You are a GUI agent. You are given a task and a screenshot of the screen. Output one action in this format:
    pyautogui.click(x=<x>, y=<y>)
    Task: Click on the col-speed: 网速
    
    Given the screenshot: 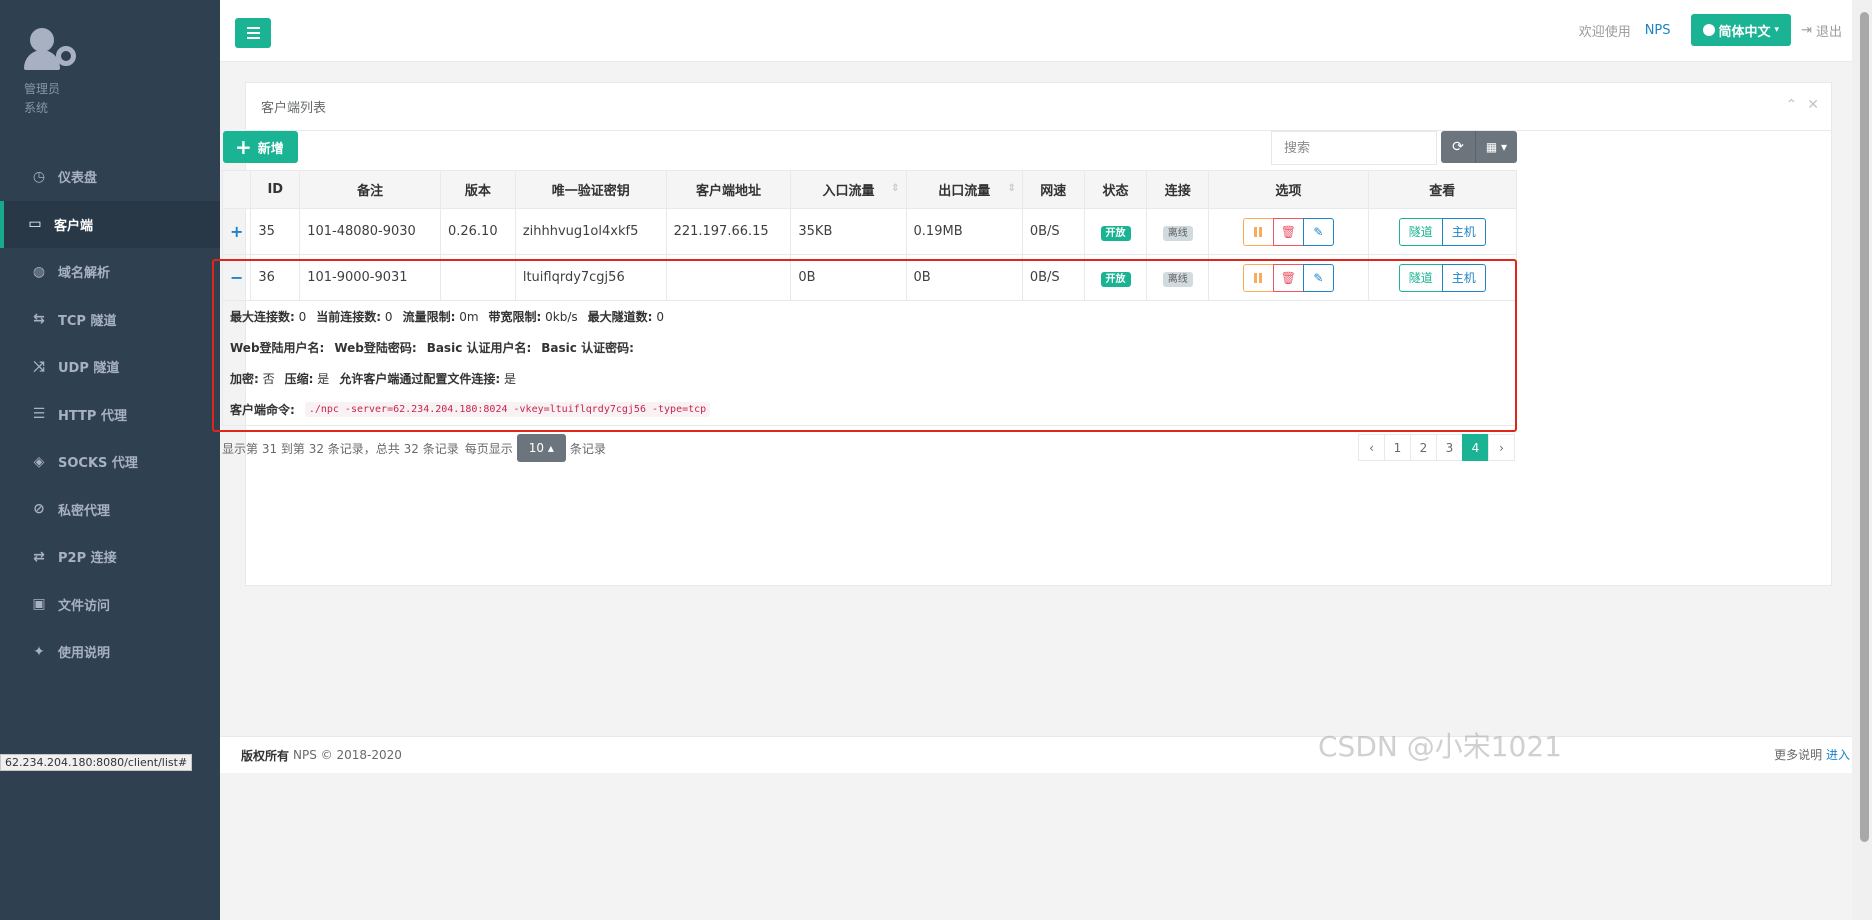 What is the action you would take?
    pyautogui.click(x=1053, y=189)
    